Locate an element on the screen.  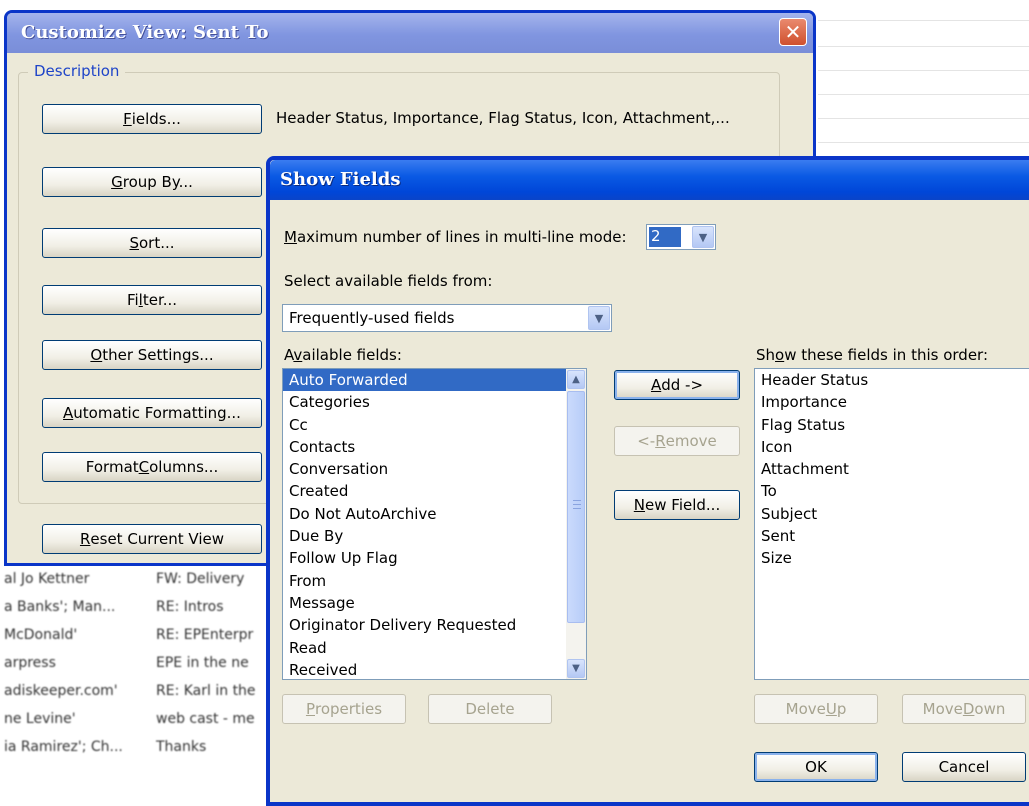
list-item: Do Not AutoArchive is located at coordinates (434, 514).